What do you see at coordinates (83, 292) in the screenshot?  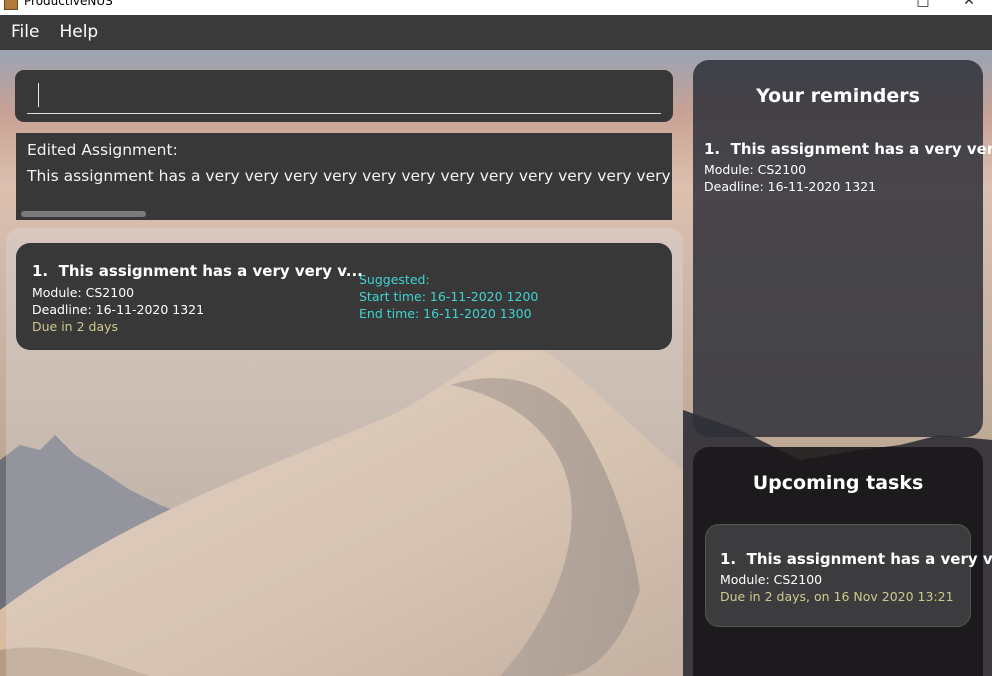 I see `task-module: Module: CS2100` at bounding box center [83, 292].